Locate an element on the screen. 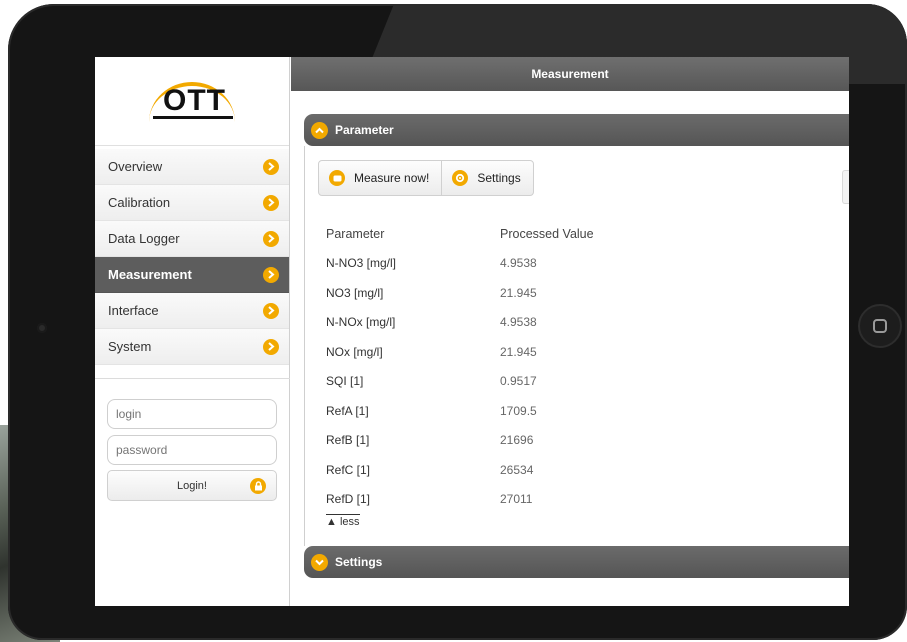 Image resolution: width=907 pixels, height=642 pixels. sidebar-item-measurement: Measurement is located at coordinates (192, 275).